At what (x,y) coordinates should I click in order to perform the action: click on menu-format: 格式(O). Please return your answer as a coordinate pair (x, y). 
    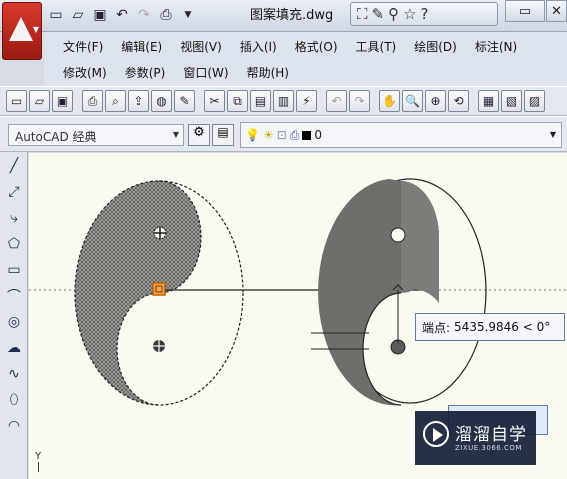
    Looking at the image, I should click on (316, 46).